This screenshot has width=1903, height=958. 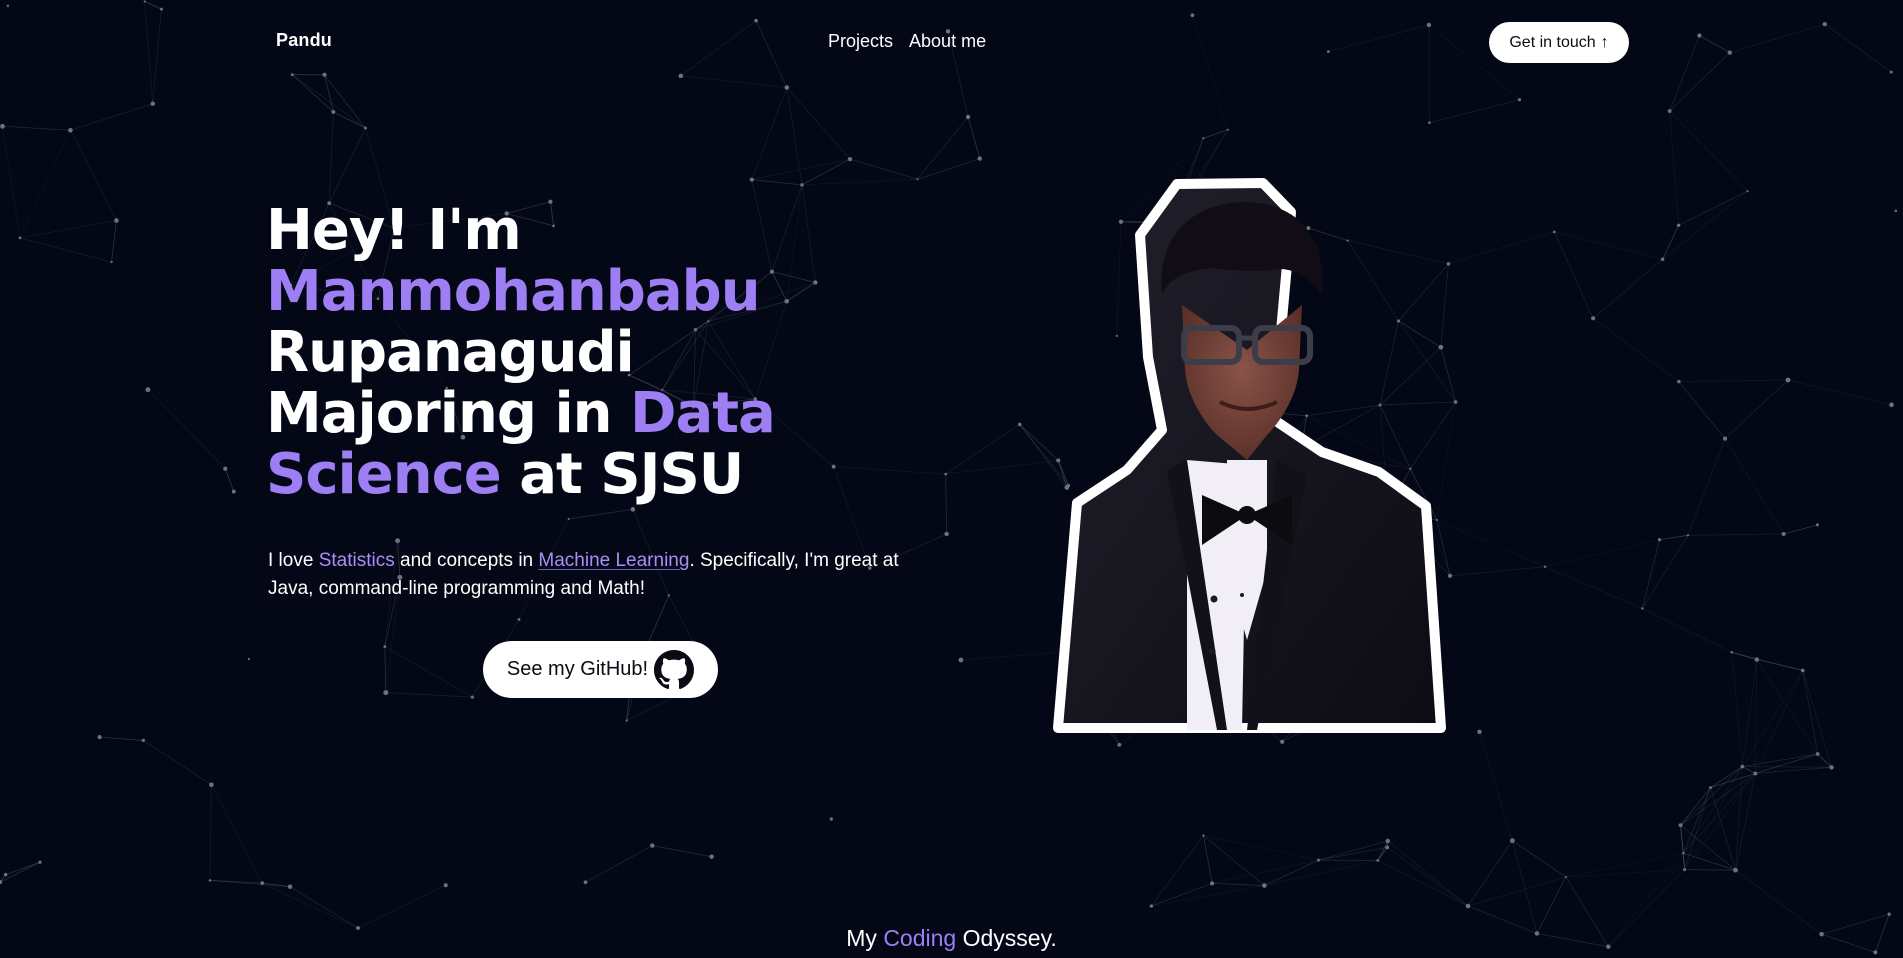 What do you see at coordinates (304, 40) in the screenshot?
I see `site-logo: Pandu` at bounding box center [304, 40].